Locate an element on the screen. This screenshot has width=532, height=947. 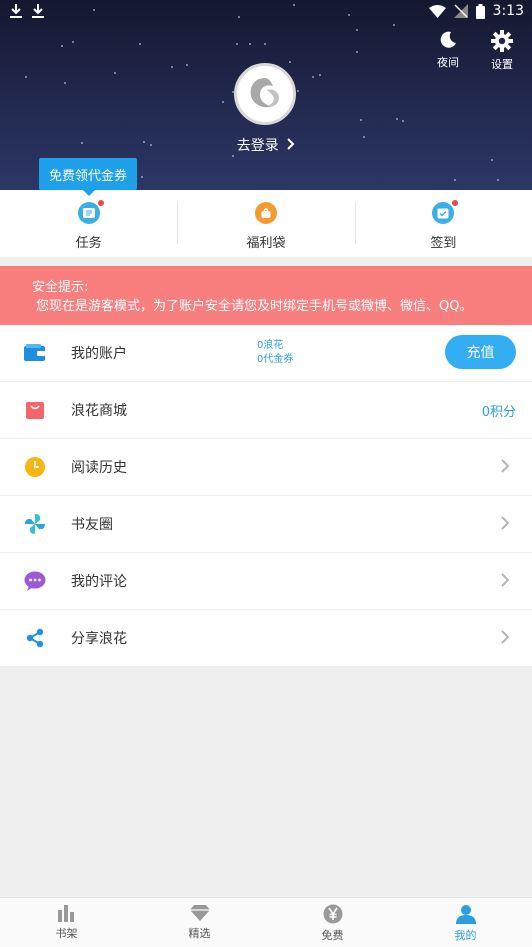
points-value: 0积分 is located at coordinates (498, 412).